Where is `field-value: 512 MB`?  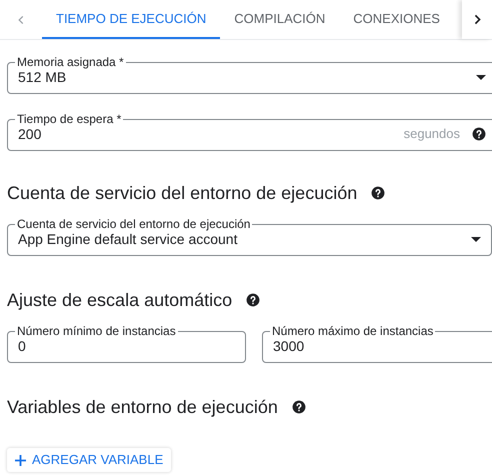 field-value: 512 MB is located at coordinates (42, 77).